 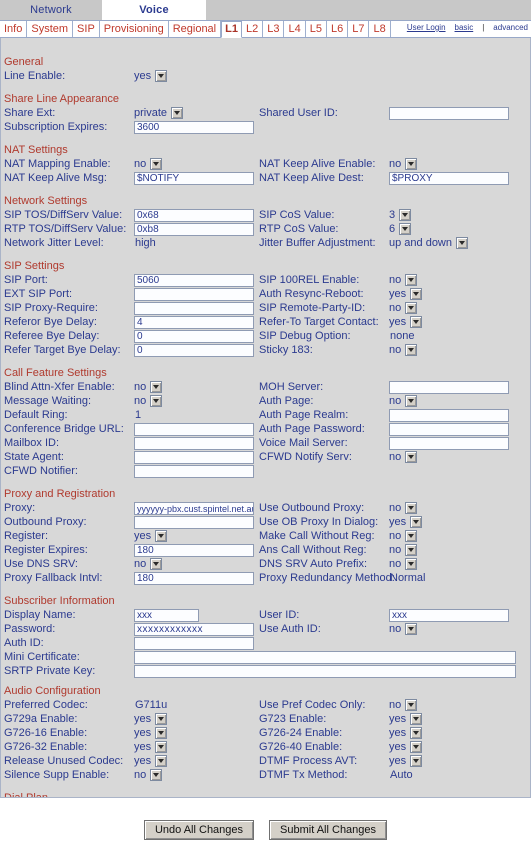 What do you see at coordinates (403, 705) in the screenshot?
I see `use-pref-codec-only-select: no` at bounding box center [403, 705].